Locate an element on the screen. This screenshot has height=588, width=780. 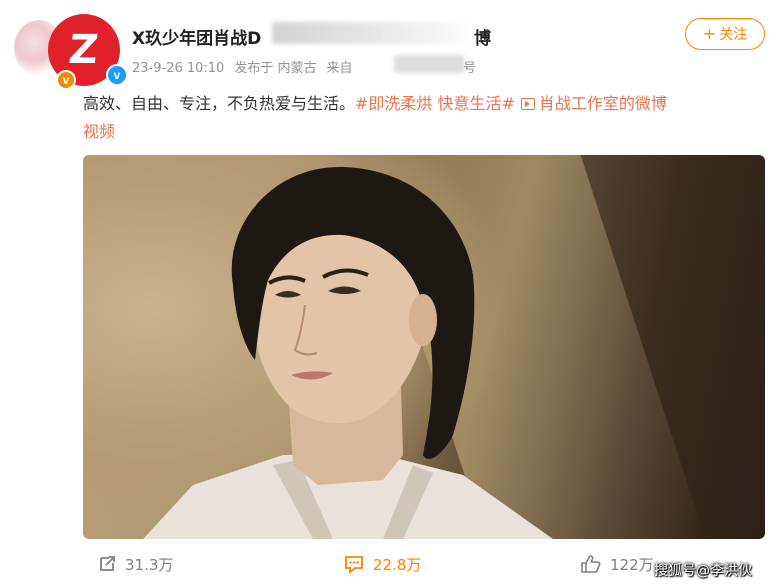
vip-badge-letter: v is located at coordinates (66, 80).